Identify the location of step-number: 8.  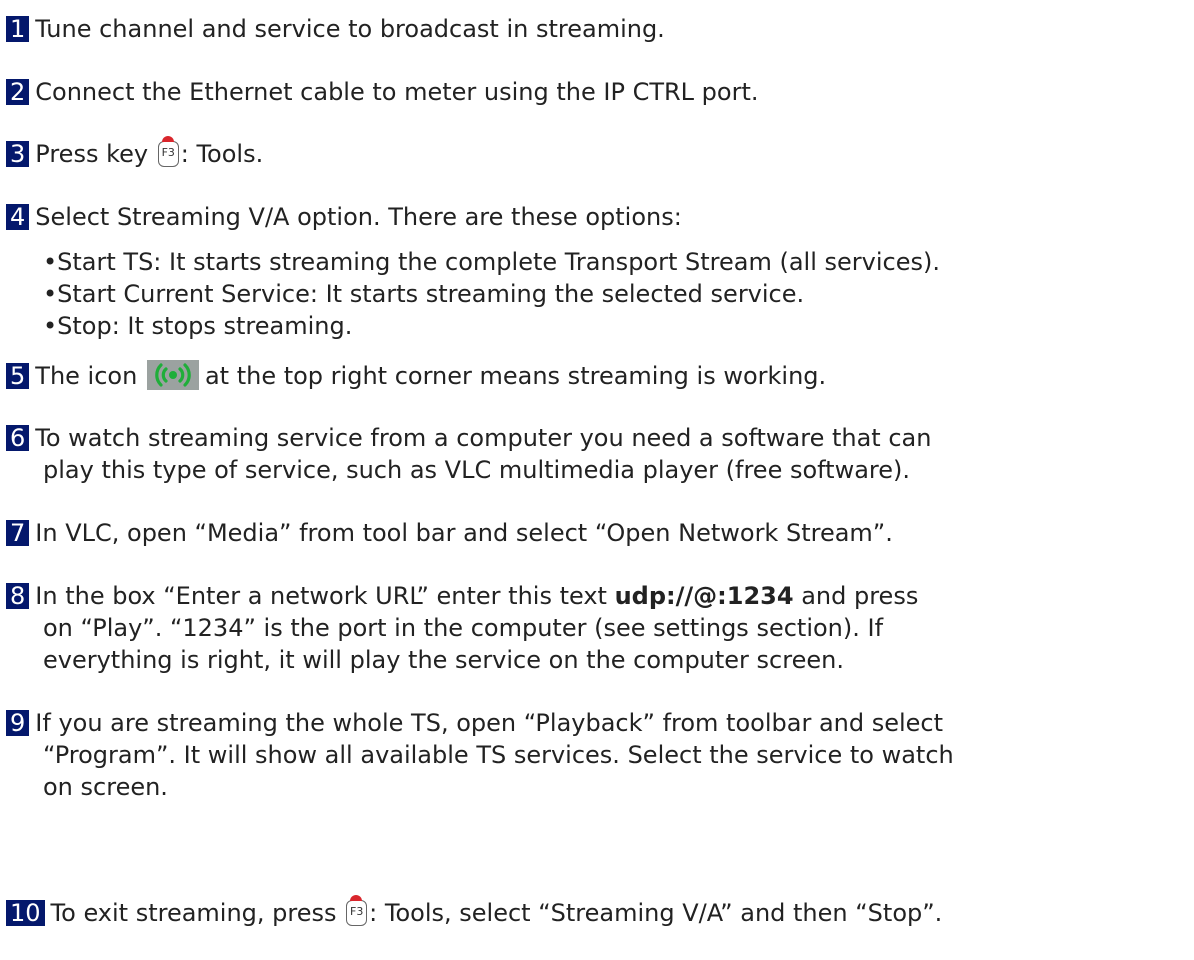
(18, 596).